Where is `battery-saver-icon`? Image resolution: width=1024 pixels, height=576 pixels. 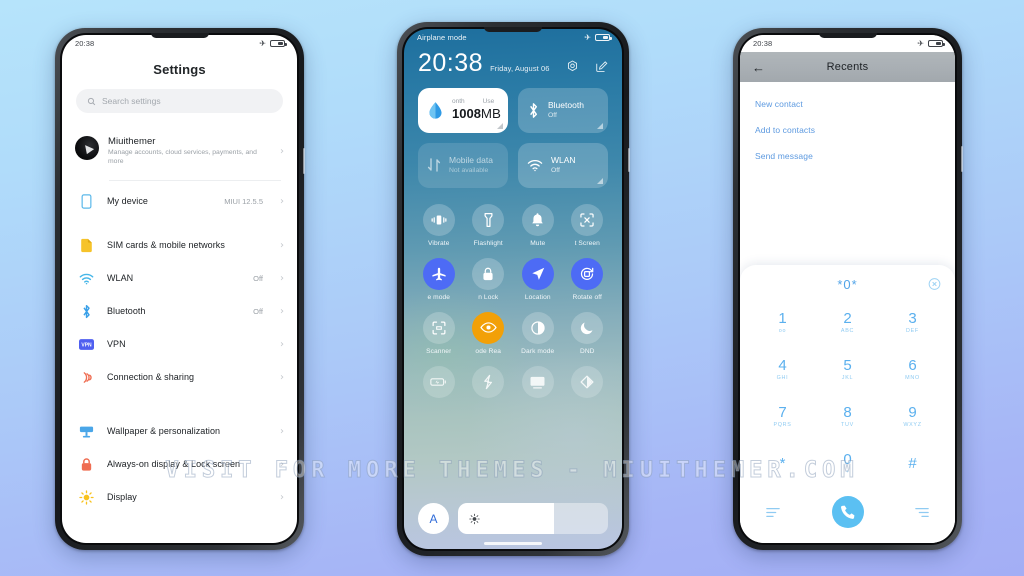 battery-saver-icon is located at coordinates (438, 381).